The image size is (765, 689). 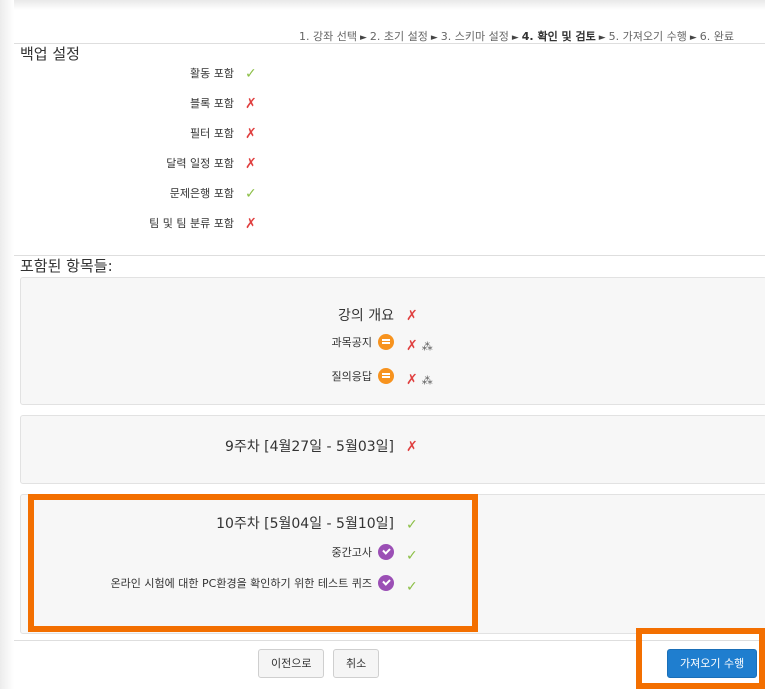 What do you see at coordinates (327, 36) in the screenshot?
I see `crumb-step-1: 1. 강좌 선택` at bounding box center [327, 36].